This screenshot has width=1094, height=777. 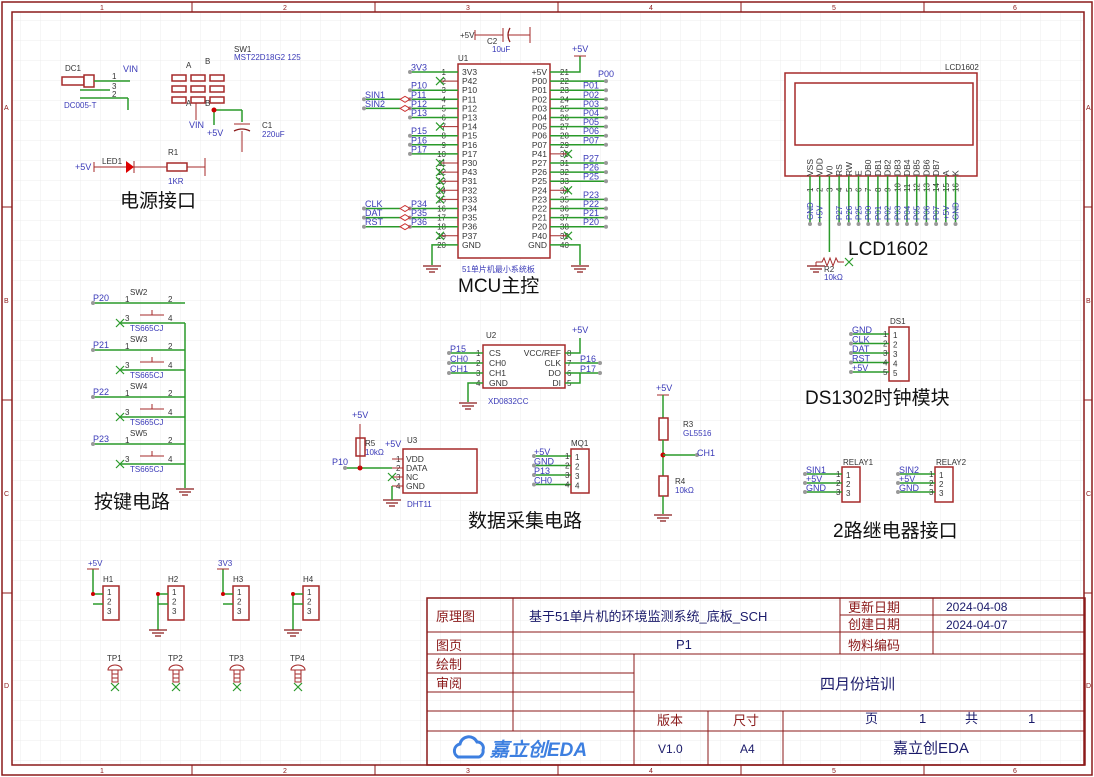 What do you see at coordinates (878, 167) in the screenshot?
I see `pin-name: DB1` at bounding box center [878, 167].